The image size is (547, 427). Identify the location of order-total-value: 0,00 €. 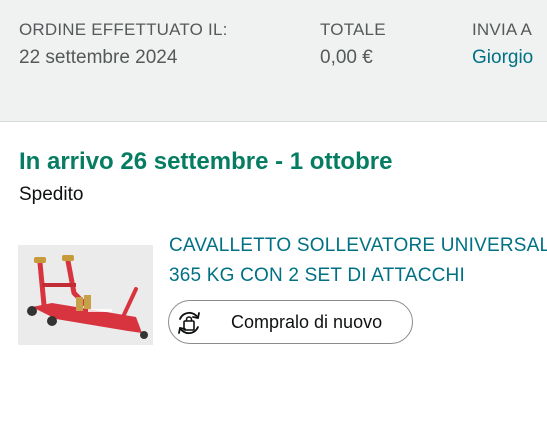
(346, 57).